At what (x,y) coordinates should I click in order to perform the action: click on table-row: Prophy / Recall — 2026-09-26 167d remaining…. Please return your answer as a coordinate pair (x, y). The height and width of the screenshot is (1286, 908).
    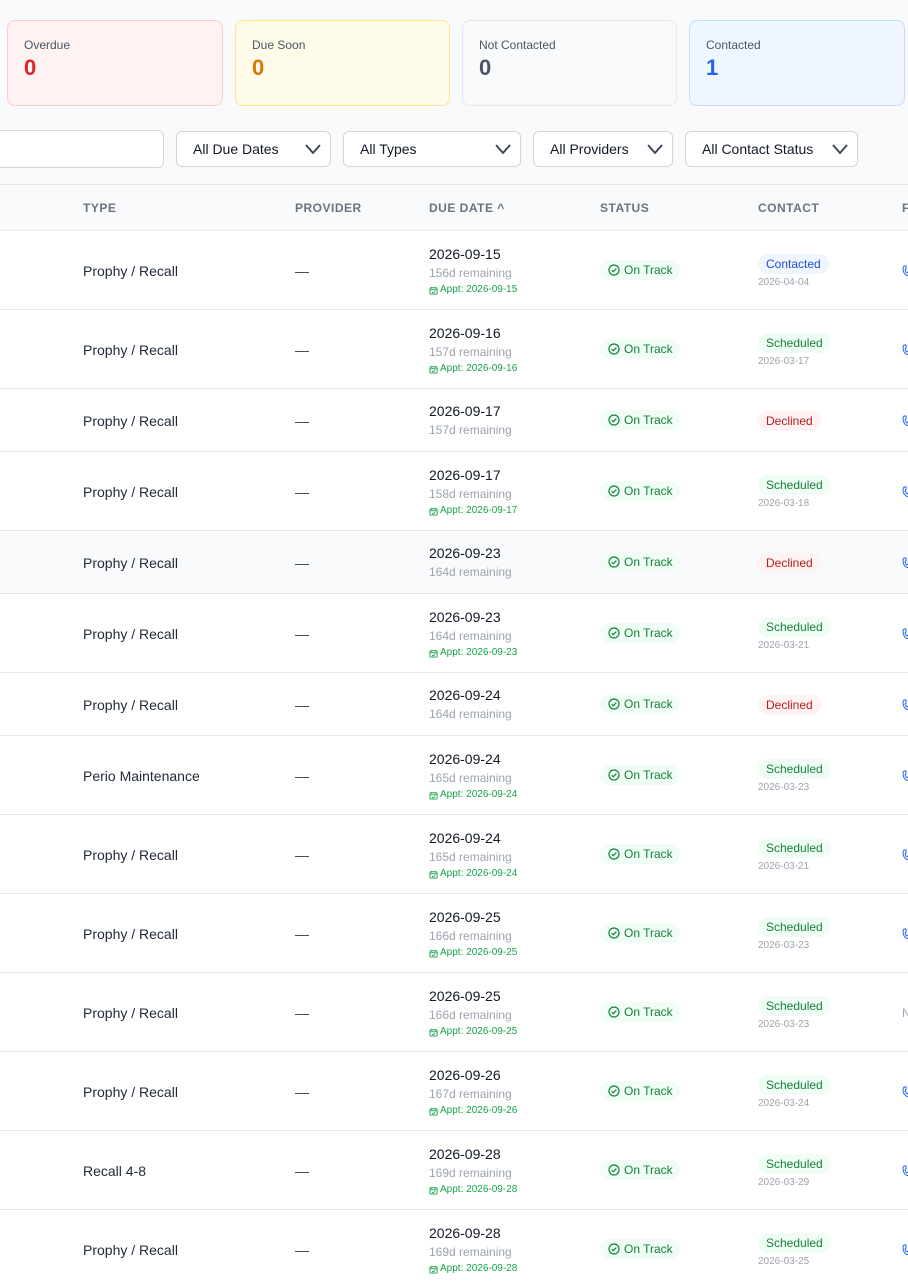
    Looking at the image, I should click on (454, 1091).